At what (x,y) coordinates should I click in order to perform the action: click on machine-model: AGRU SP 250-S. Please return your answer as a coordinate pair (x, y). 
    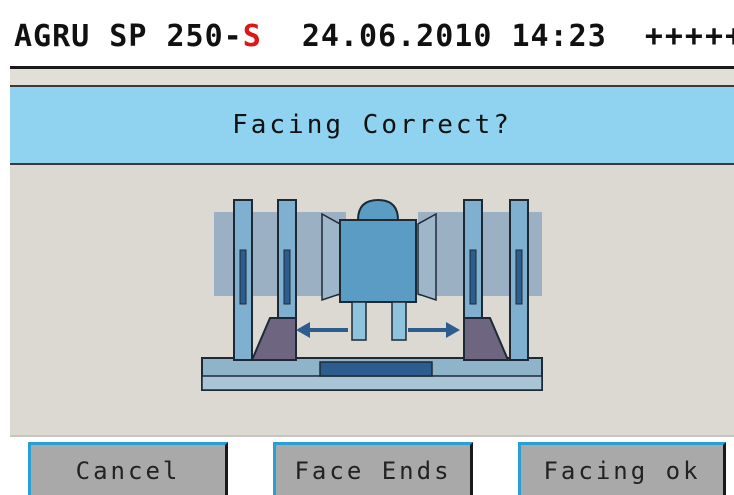
    Looking at the image, I should click on (138, 36).